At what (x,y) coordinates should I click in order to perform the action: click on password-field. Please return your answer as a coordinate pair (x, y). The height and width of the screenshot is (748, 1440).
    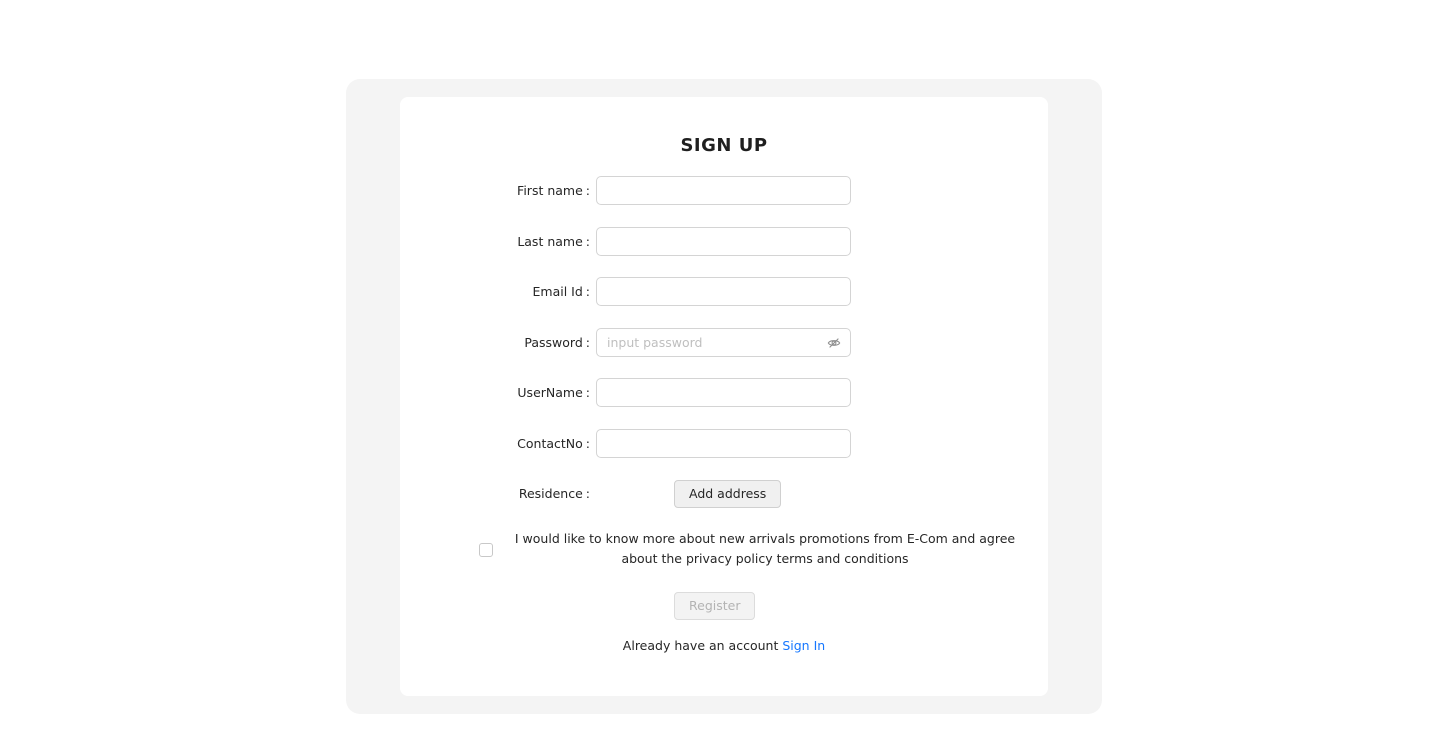
    Looking at the image, I should click on (723, 342).